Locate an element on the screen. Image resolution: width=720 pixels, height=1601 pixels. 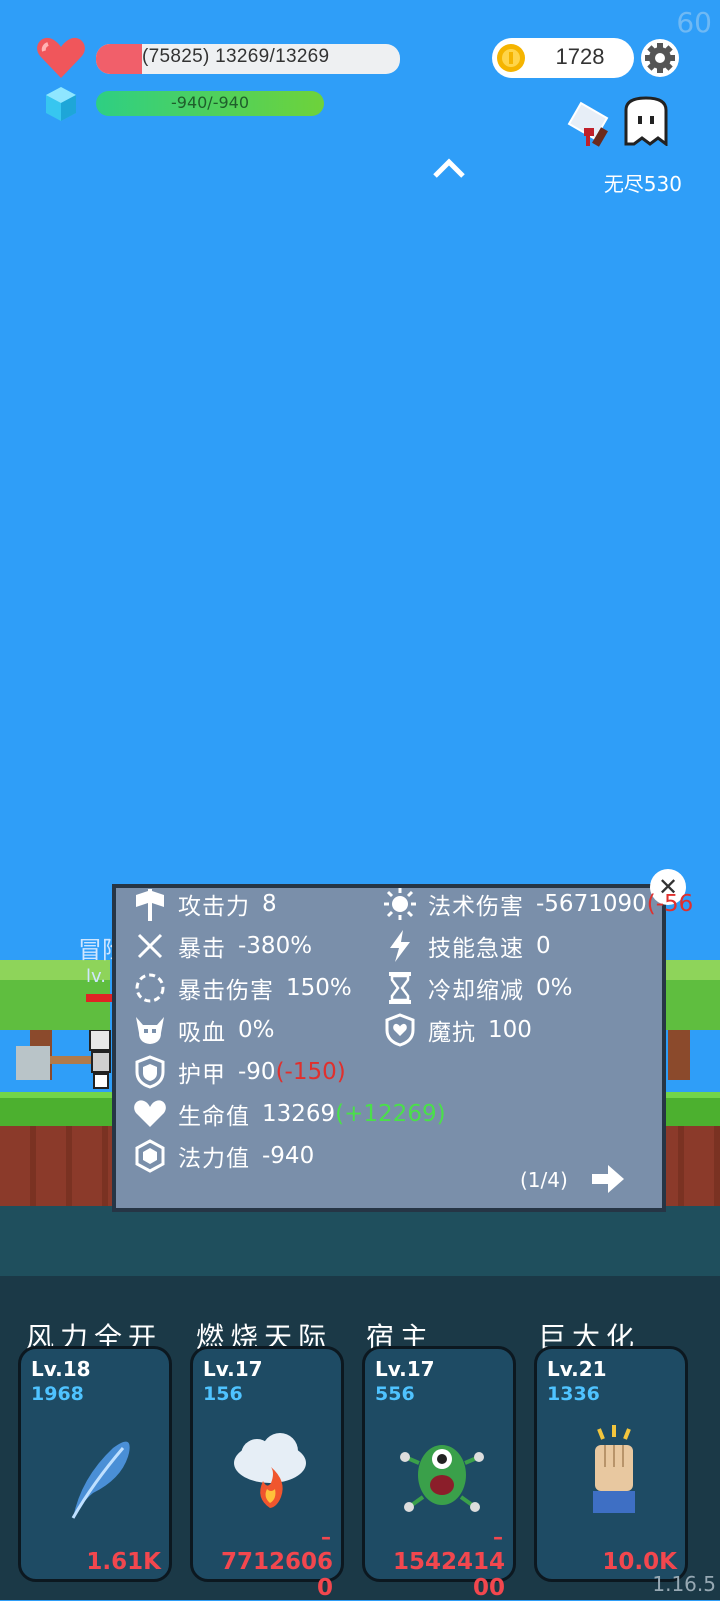
stat-attack: 攻击力 8 is located at coordinates (204, 904).